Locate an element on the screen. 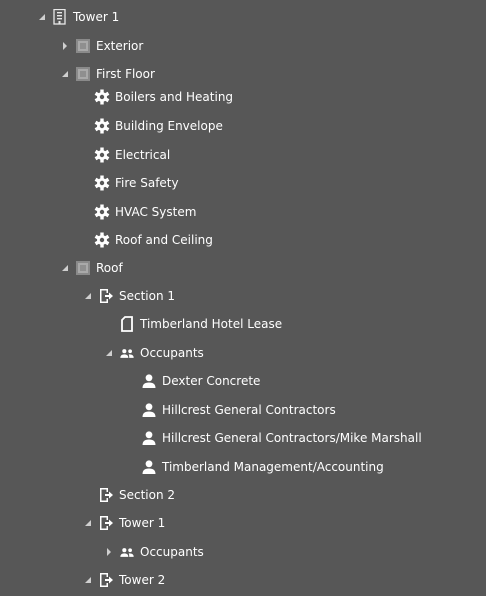  tree-node-timberland-management-accounting: Timberland Management/Accounting is located at coordinates (262, 467).